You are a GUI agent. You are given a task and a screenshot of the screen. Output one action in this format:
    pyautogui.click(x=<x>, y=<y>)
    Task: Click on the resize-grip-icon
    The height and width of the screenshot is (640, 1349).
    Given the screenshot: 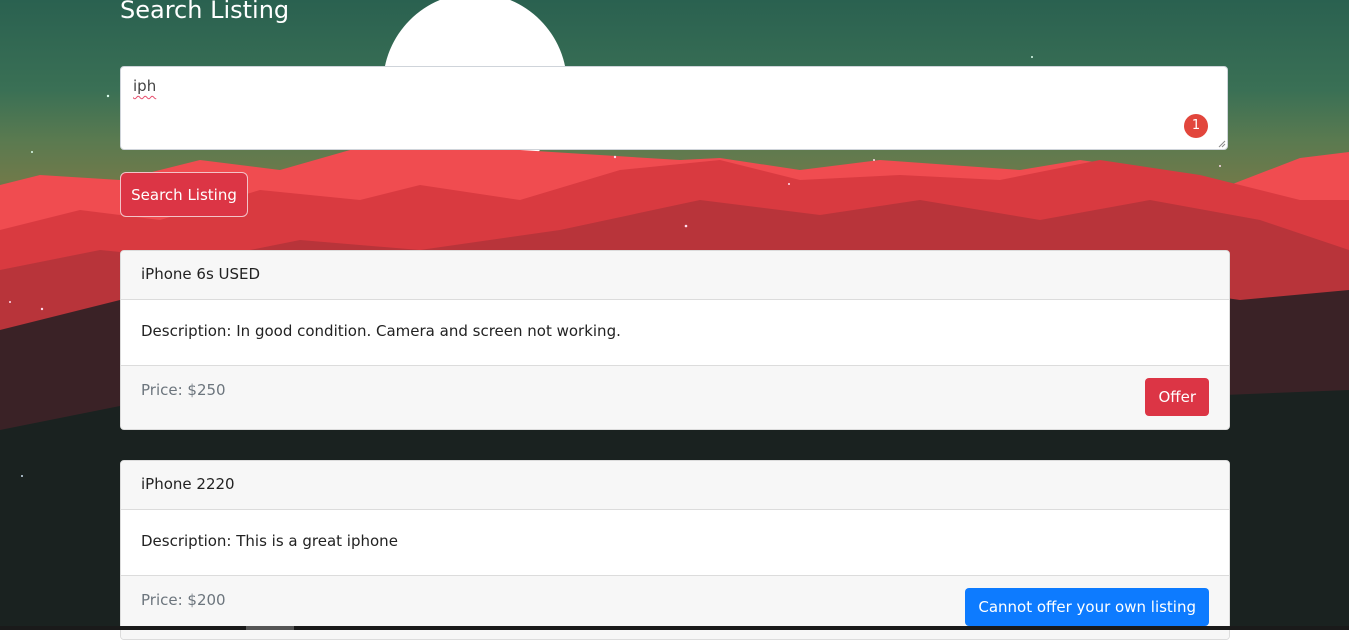 What is the action you would take?
    pyautogui.click(x=1222, y=144)
    